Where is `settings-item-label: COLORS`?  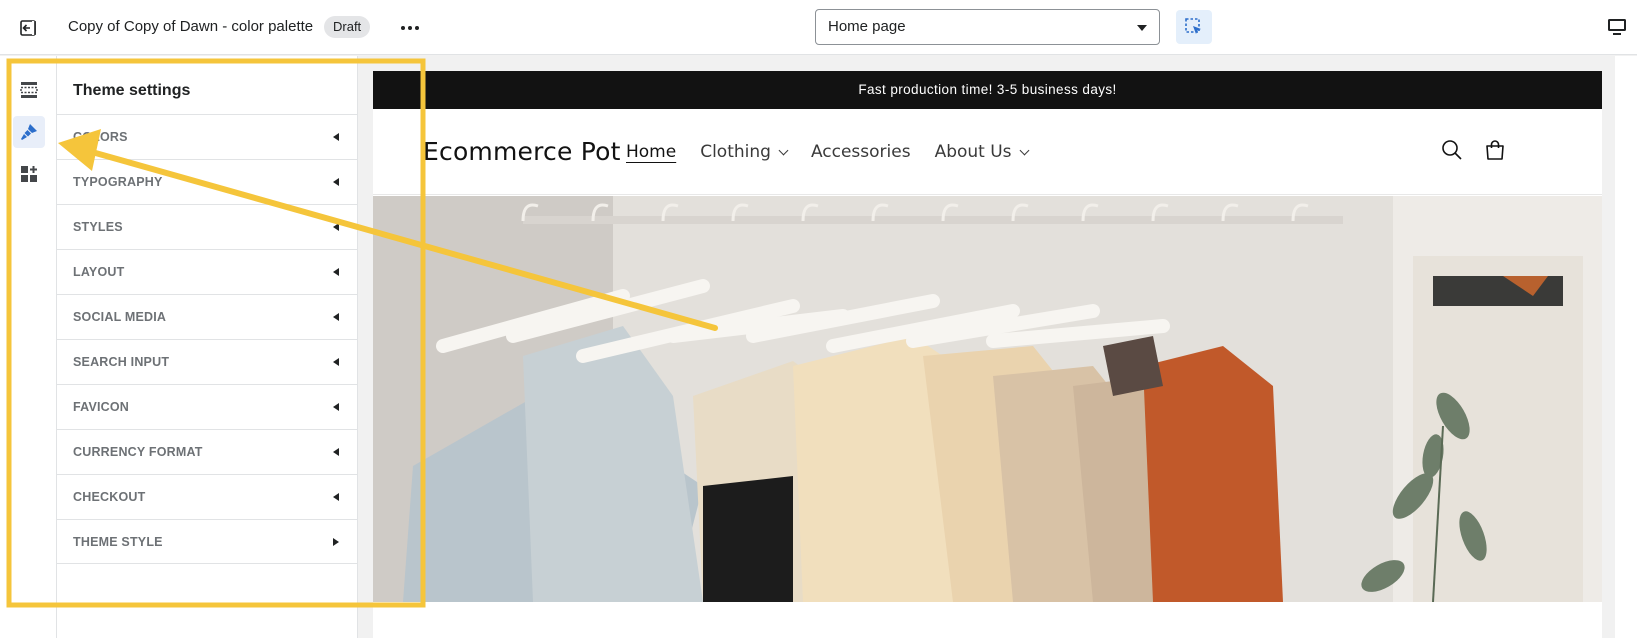 settings-item-label: COLORS is located at coordinates (100, 137).